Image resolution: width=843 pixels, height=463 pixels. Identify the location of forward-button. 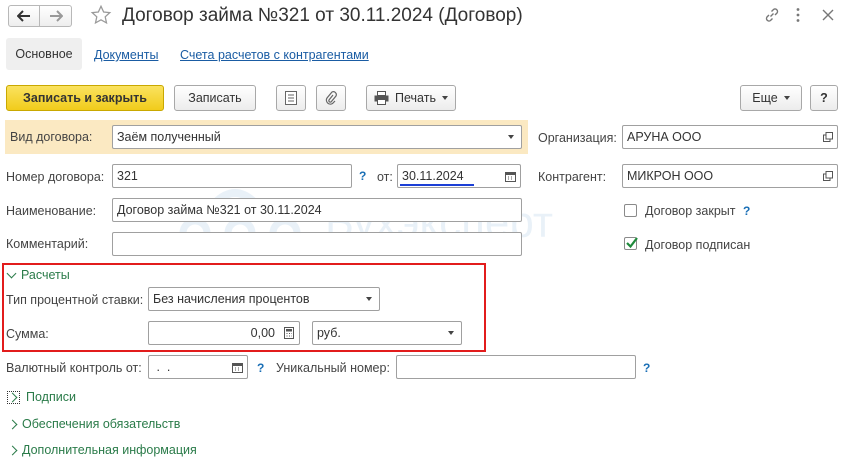
(56, 16).